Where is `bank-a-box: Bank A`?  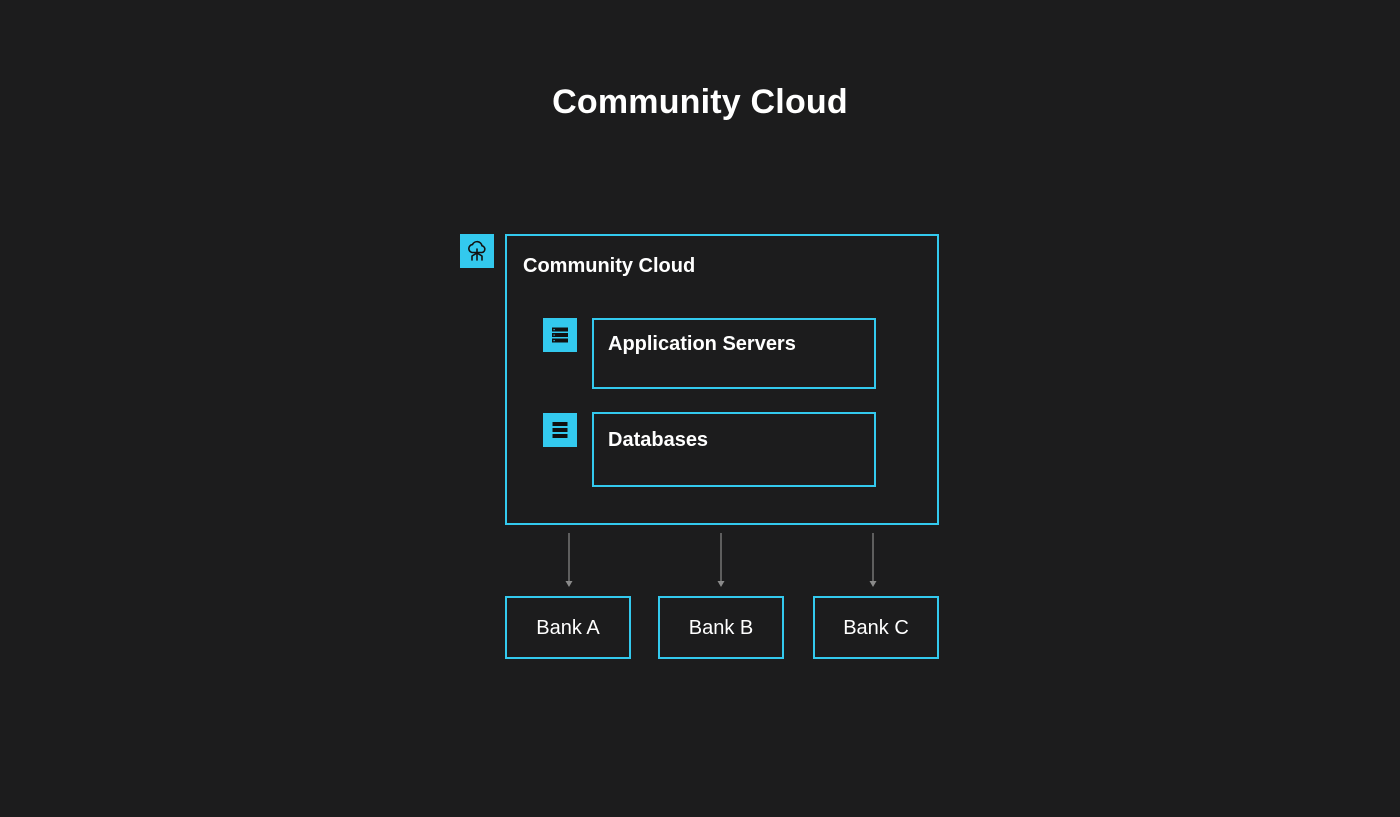
bank-a-box: Bank A is located at coordinates (568, 627).